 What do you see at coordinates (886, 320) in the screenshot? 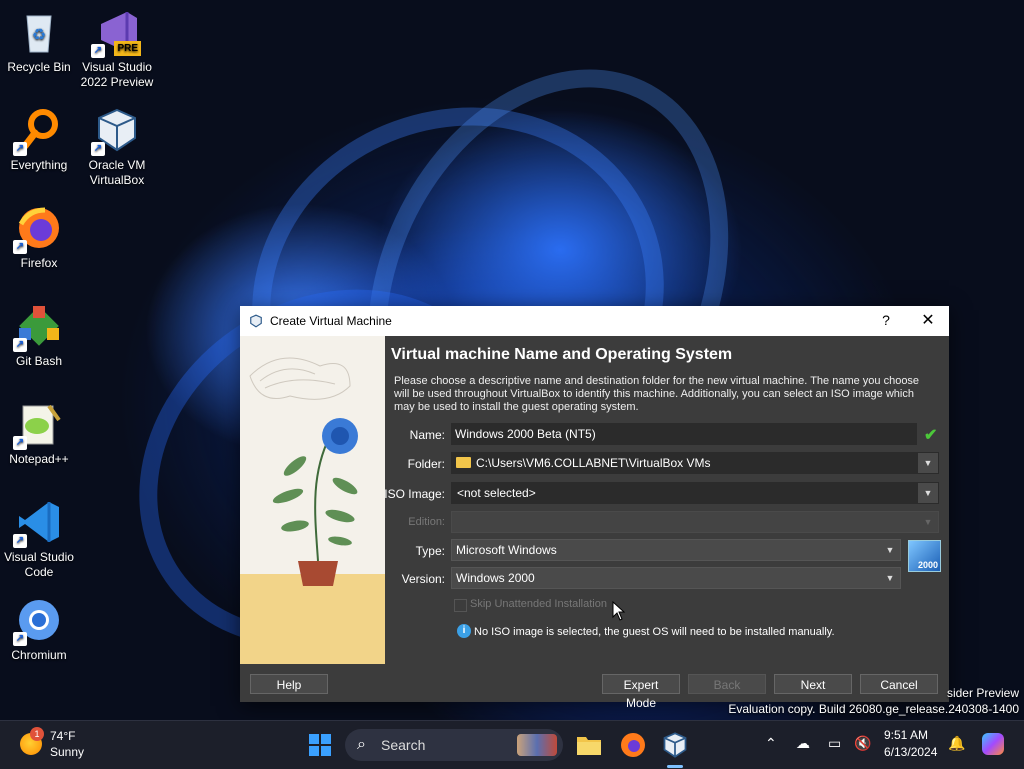
I see `help-icon: ?` at bounding box center [886, 320].